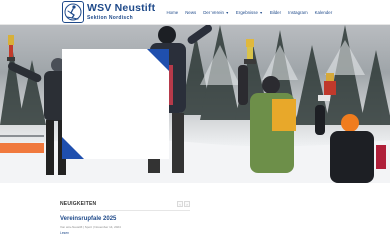 This screenshot has height=240, width=390. Describe the element at coordinates (246, 12) in the screenshot. I see `nav-item-label: Ergebnisse` at that location.